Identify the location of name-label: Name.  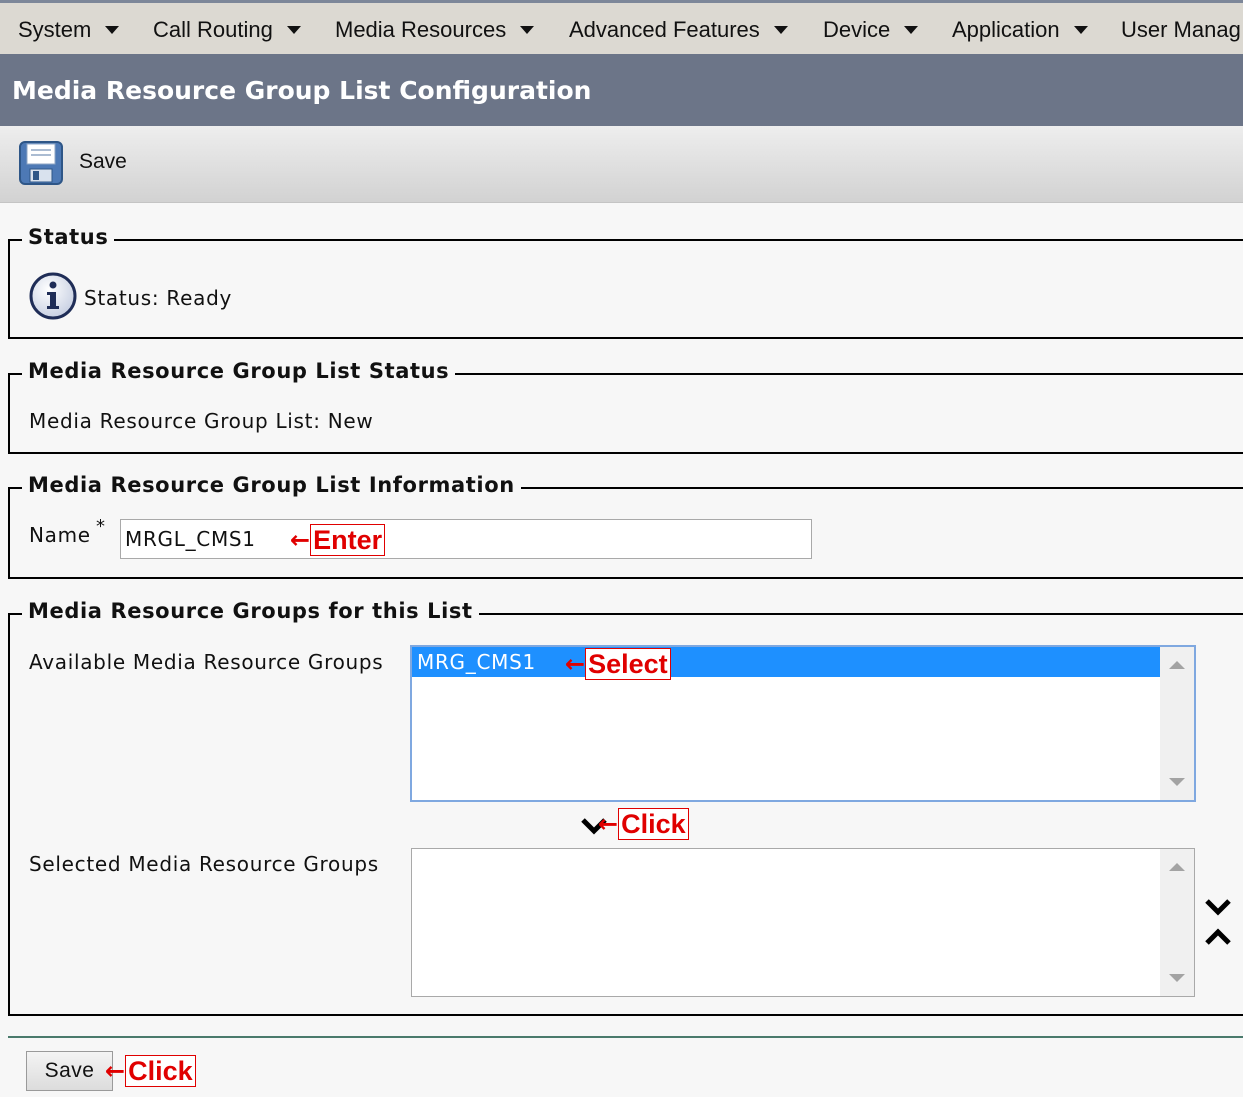
(60, 535).